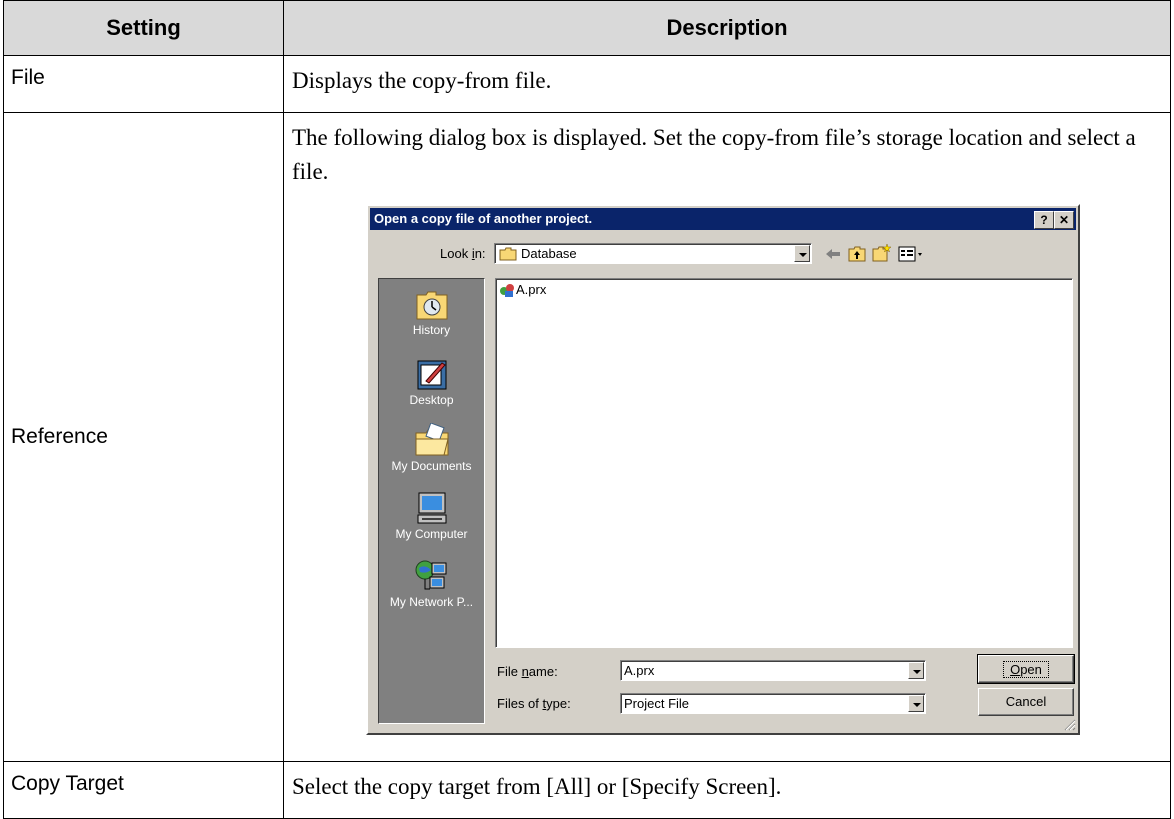 Image resolution: width=1174 pixels, height=819 pixels. What do you see at coordinates (431, 466) in the screenshot?
I see `place-my-documents-label: My Documents` at bounding box center [431, 466].